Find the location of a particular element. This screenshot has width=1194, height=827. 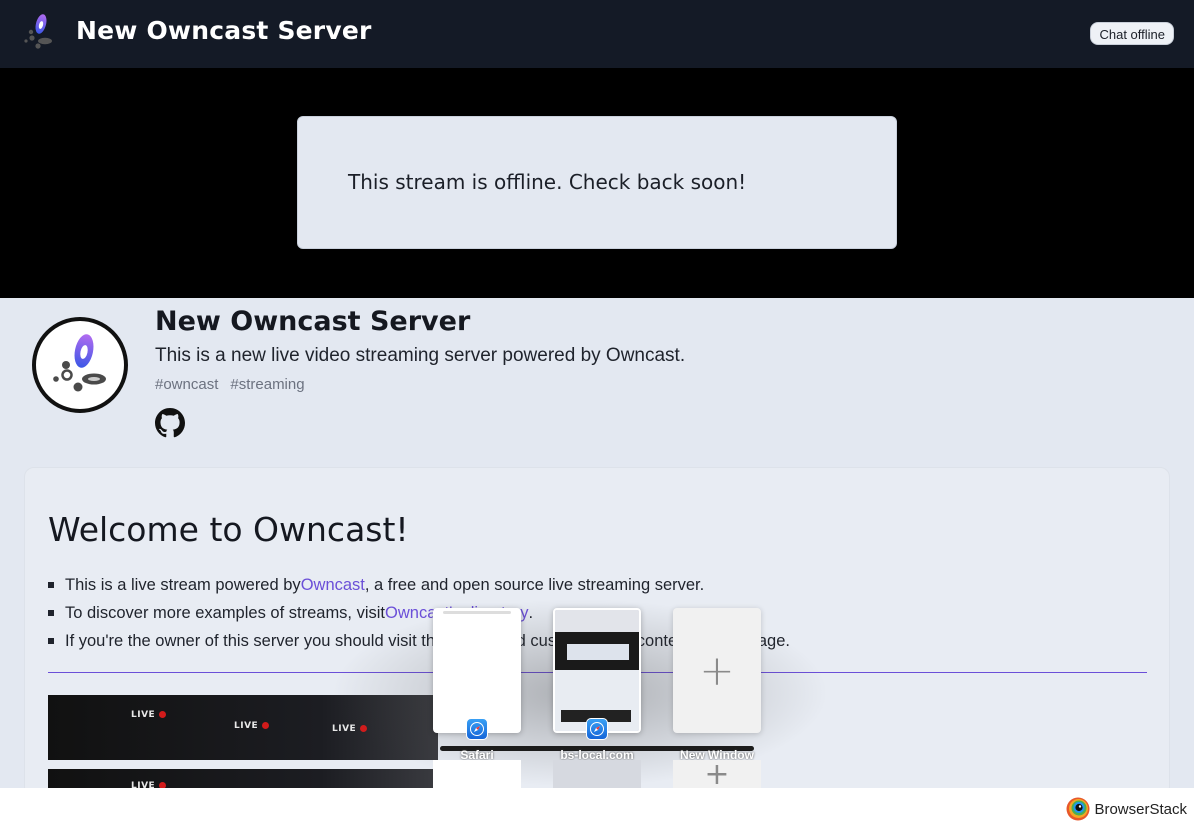

plus-icon: + is located at coordinates (717, 670).